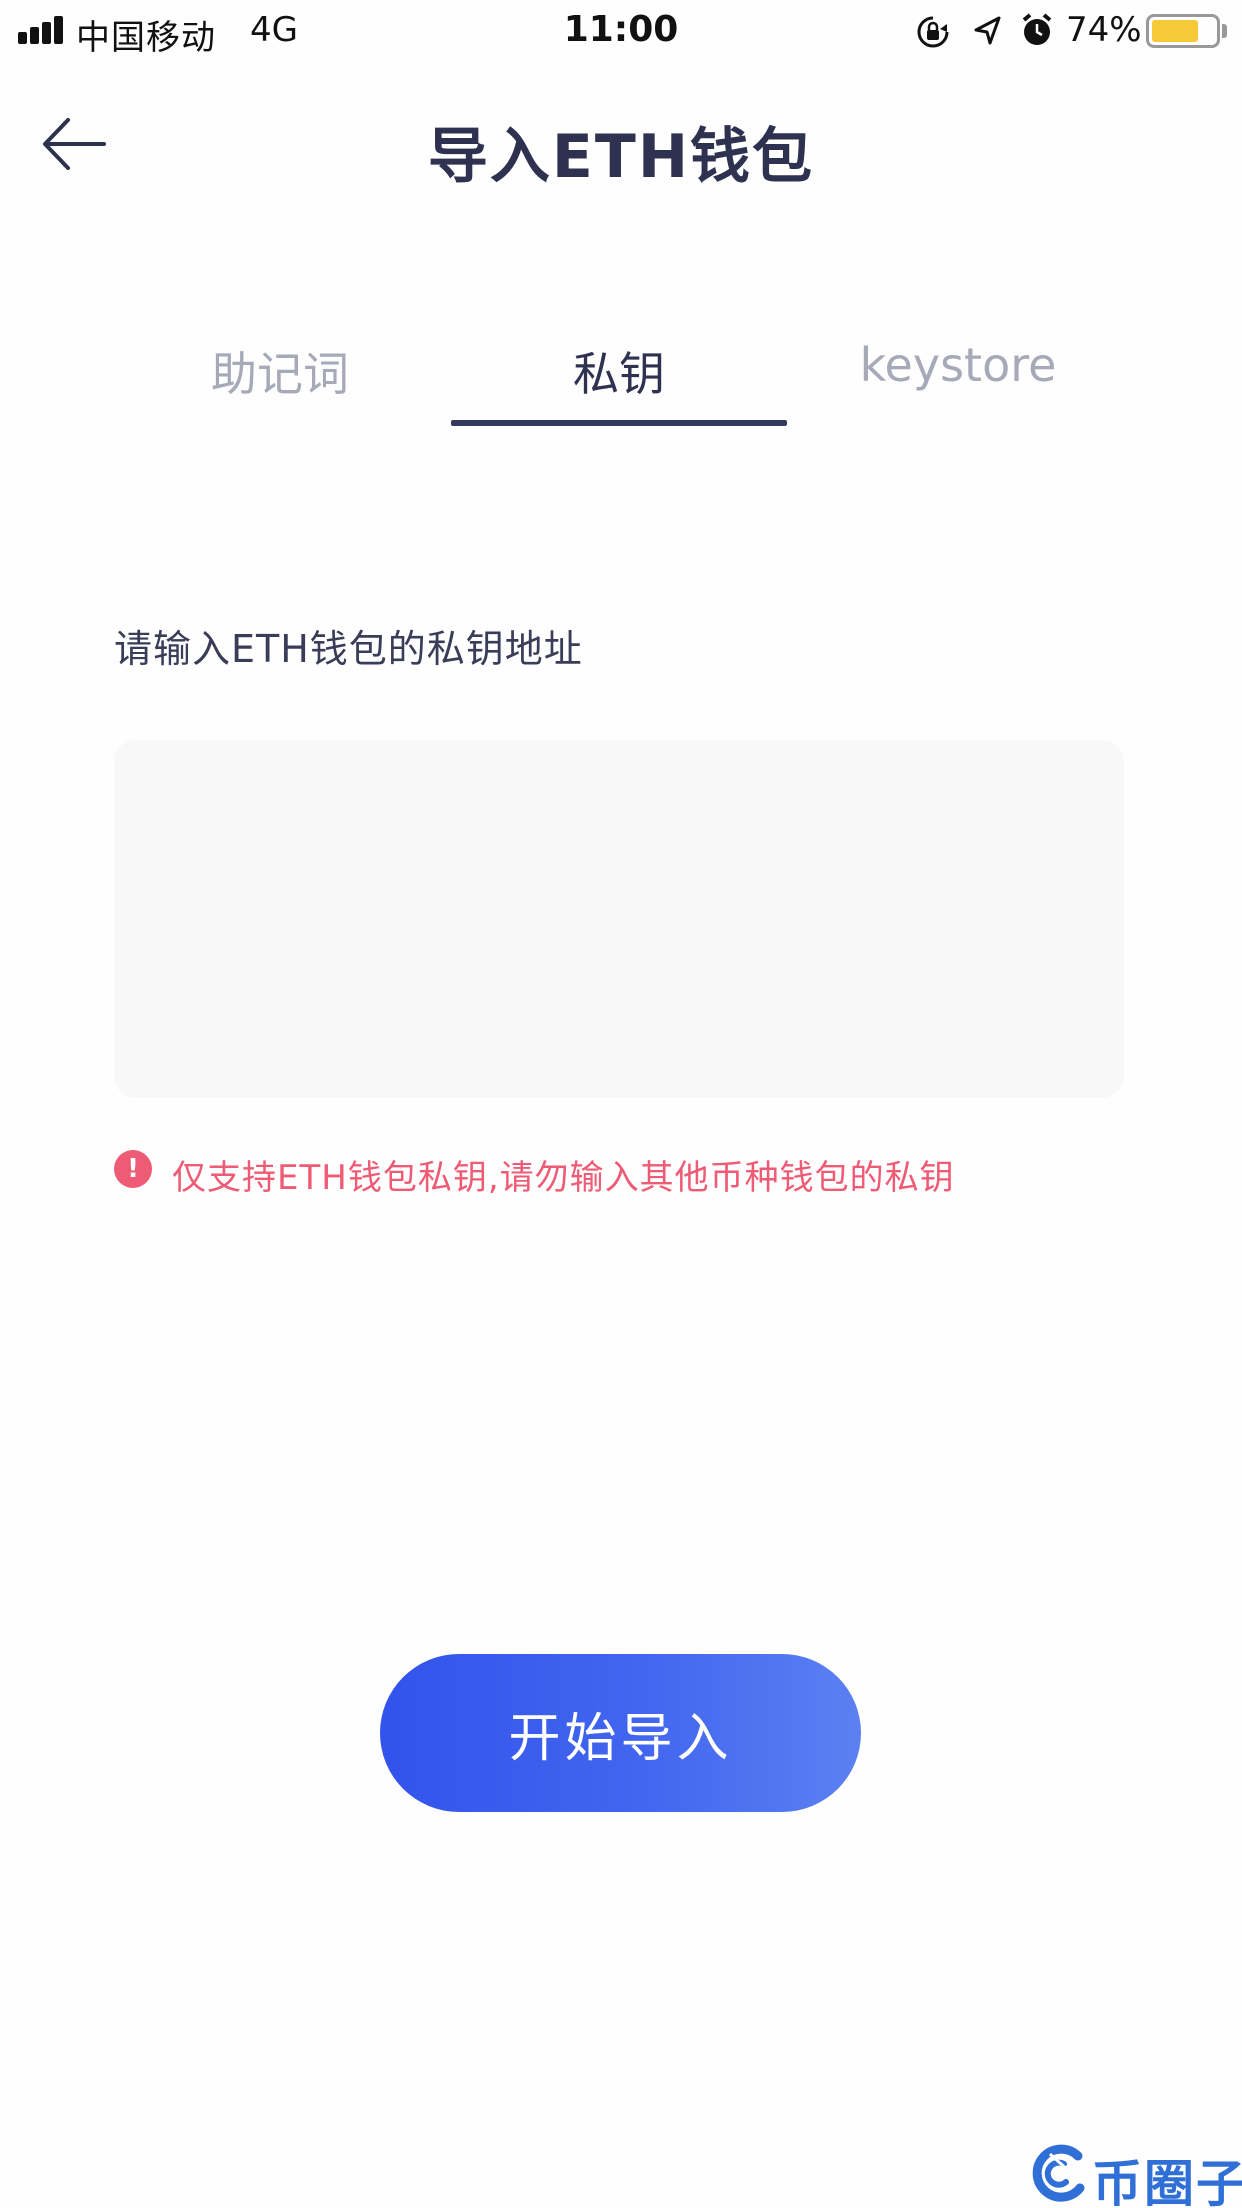 This screenshot has height=2208, width=1242. I want to click on watermark-logo-icon, so click(1058, 2173).